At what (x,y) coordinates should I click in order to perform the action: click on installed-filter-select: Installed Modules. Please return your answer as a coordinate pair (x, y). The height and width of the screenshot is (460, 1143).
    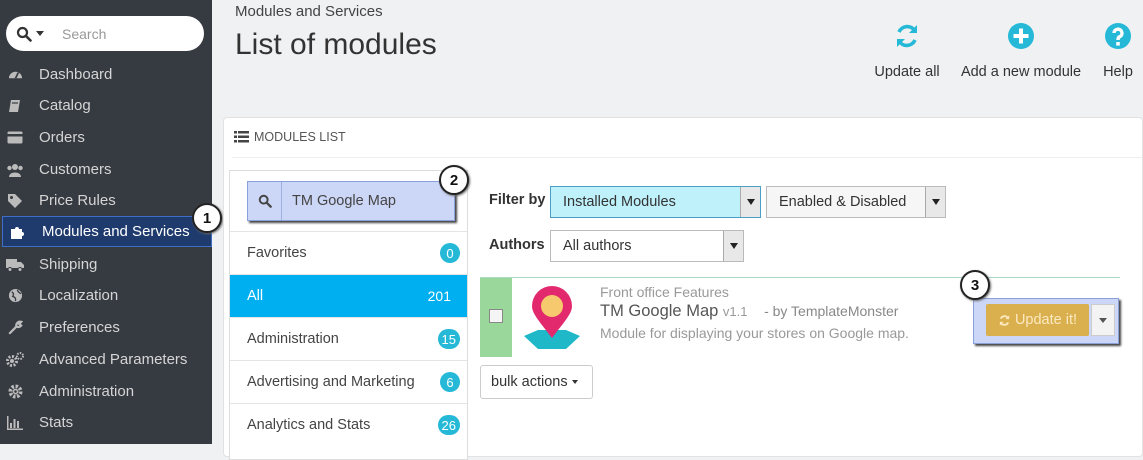
    Looking at the image, I should click on (655, 202).